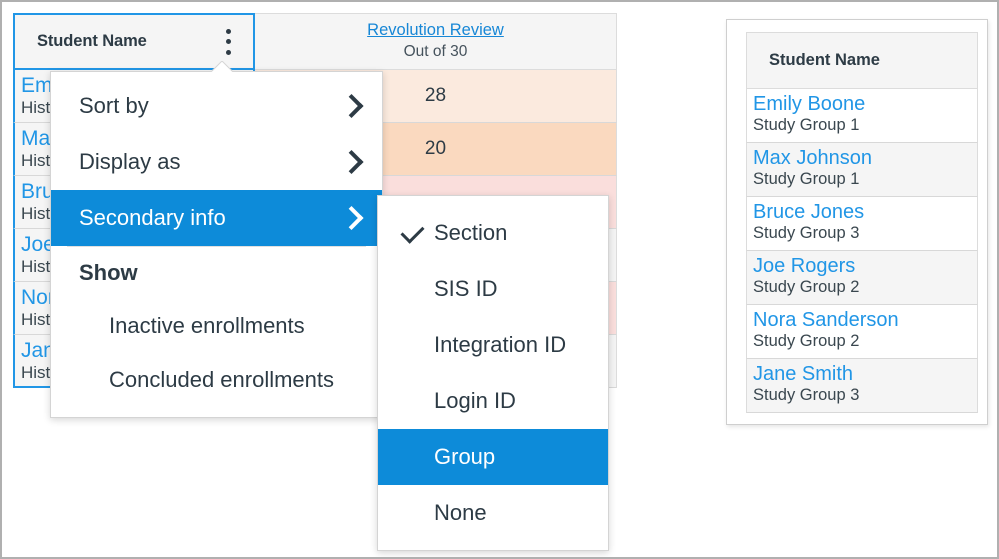 The width and height of the screenshot is (999, 559). I want to click on menu-item-inactive-enrollments: Inactive enrollments, so click(216, 326).